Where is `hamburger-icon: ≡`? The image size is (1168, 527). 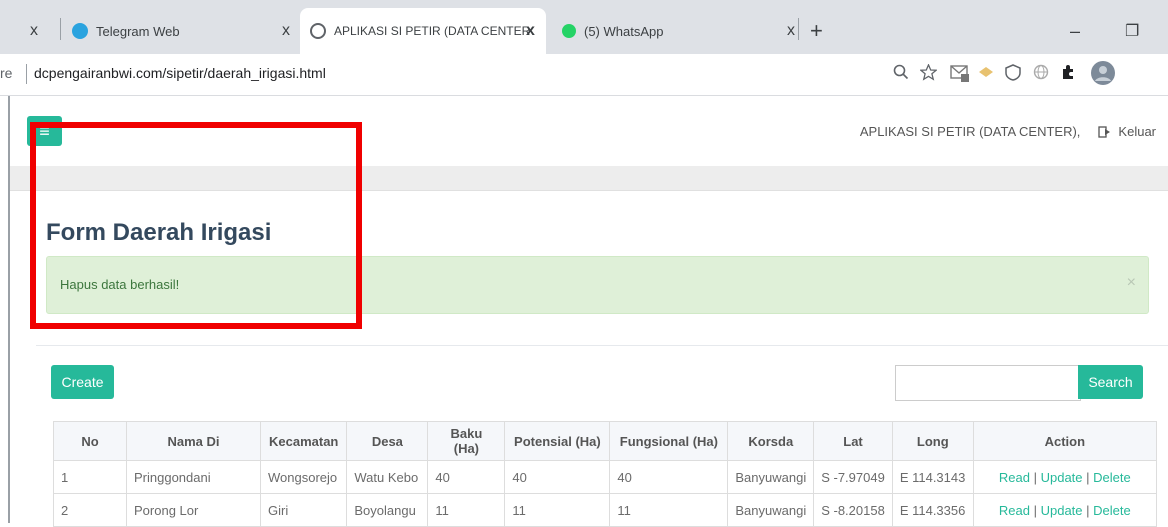 hamburger-icon: ≡ is located at coordinates (44, 130).